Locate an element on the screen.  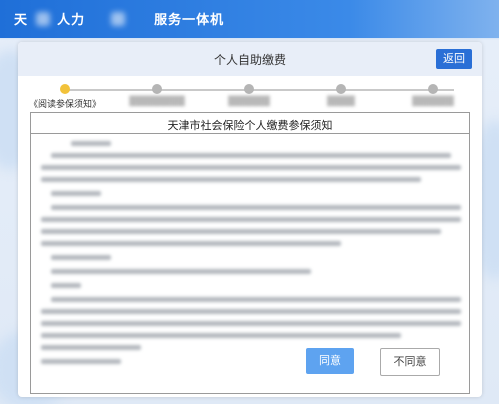
divider is located at coordinates (250, 133).